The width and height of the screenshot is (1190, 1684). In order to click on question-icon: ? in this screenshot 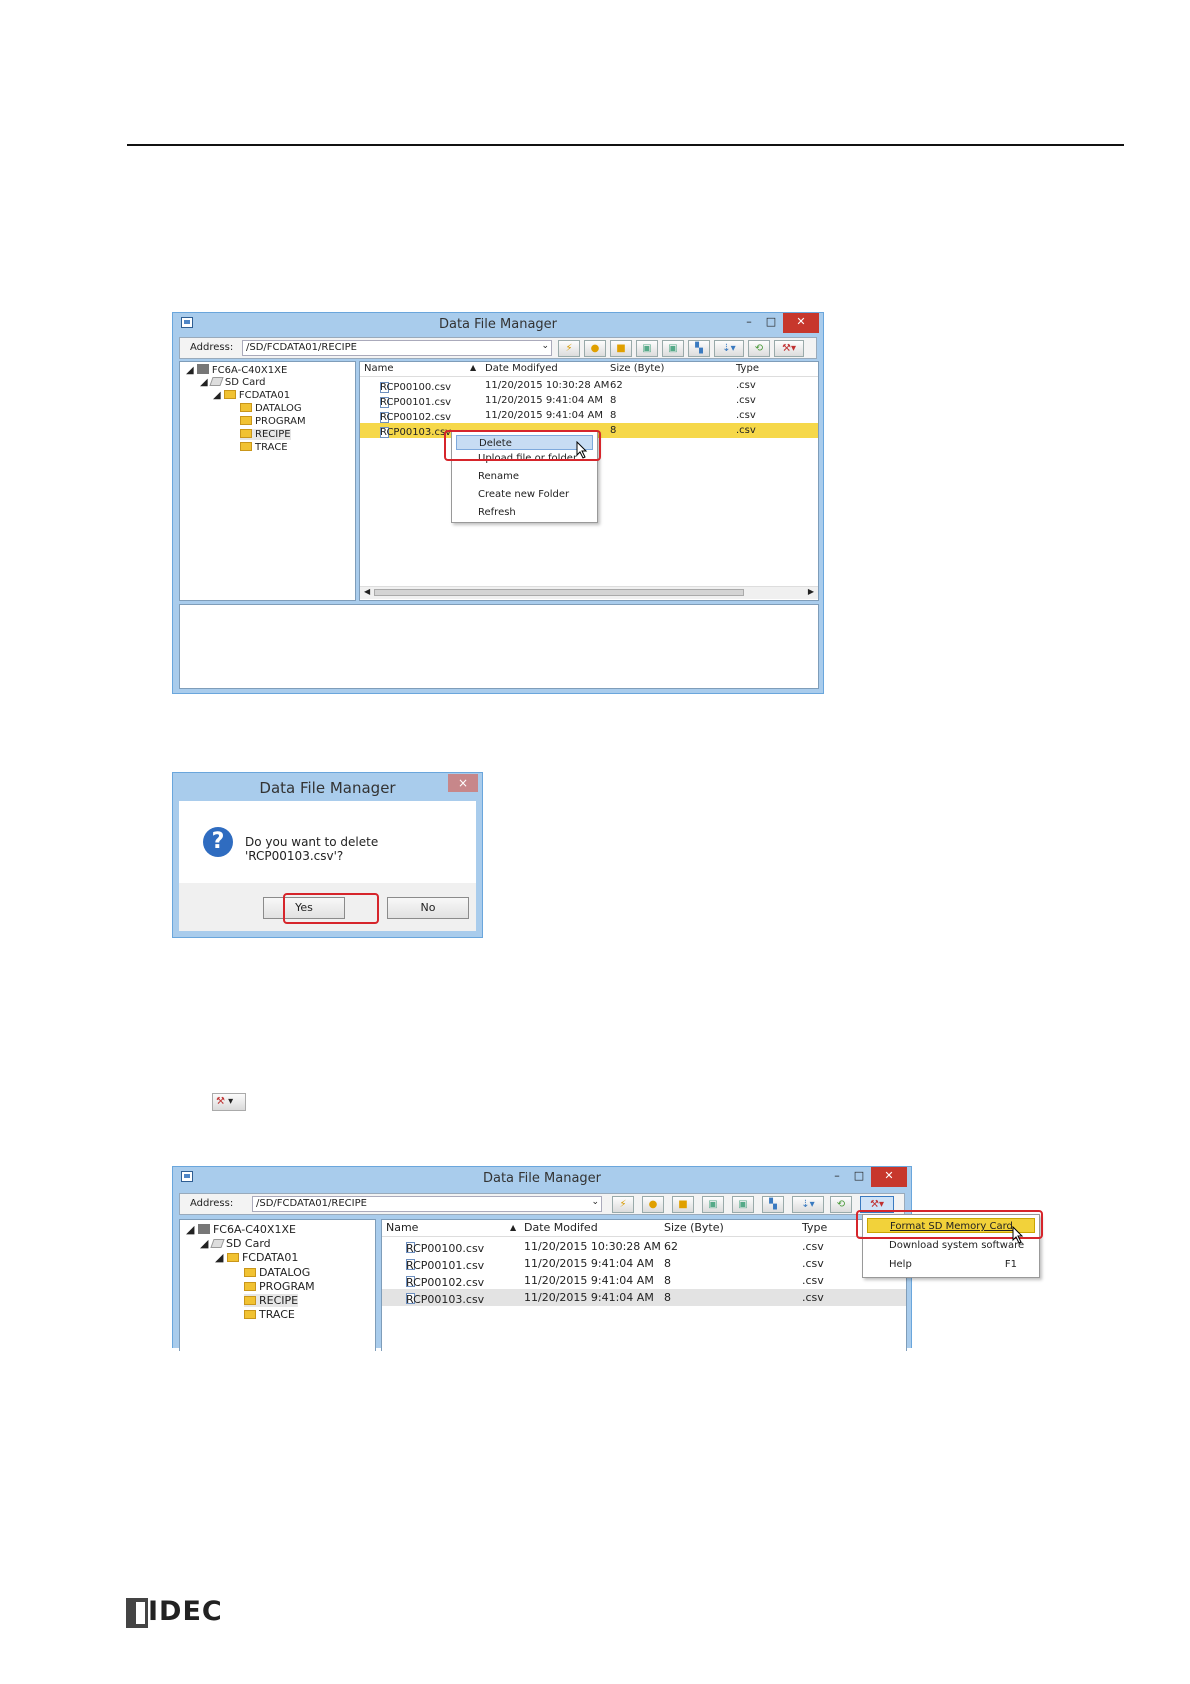, I will do `click(218, 842)`.